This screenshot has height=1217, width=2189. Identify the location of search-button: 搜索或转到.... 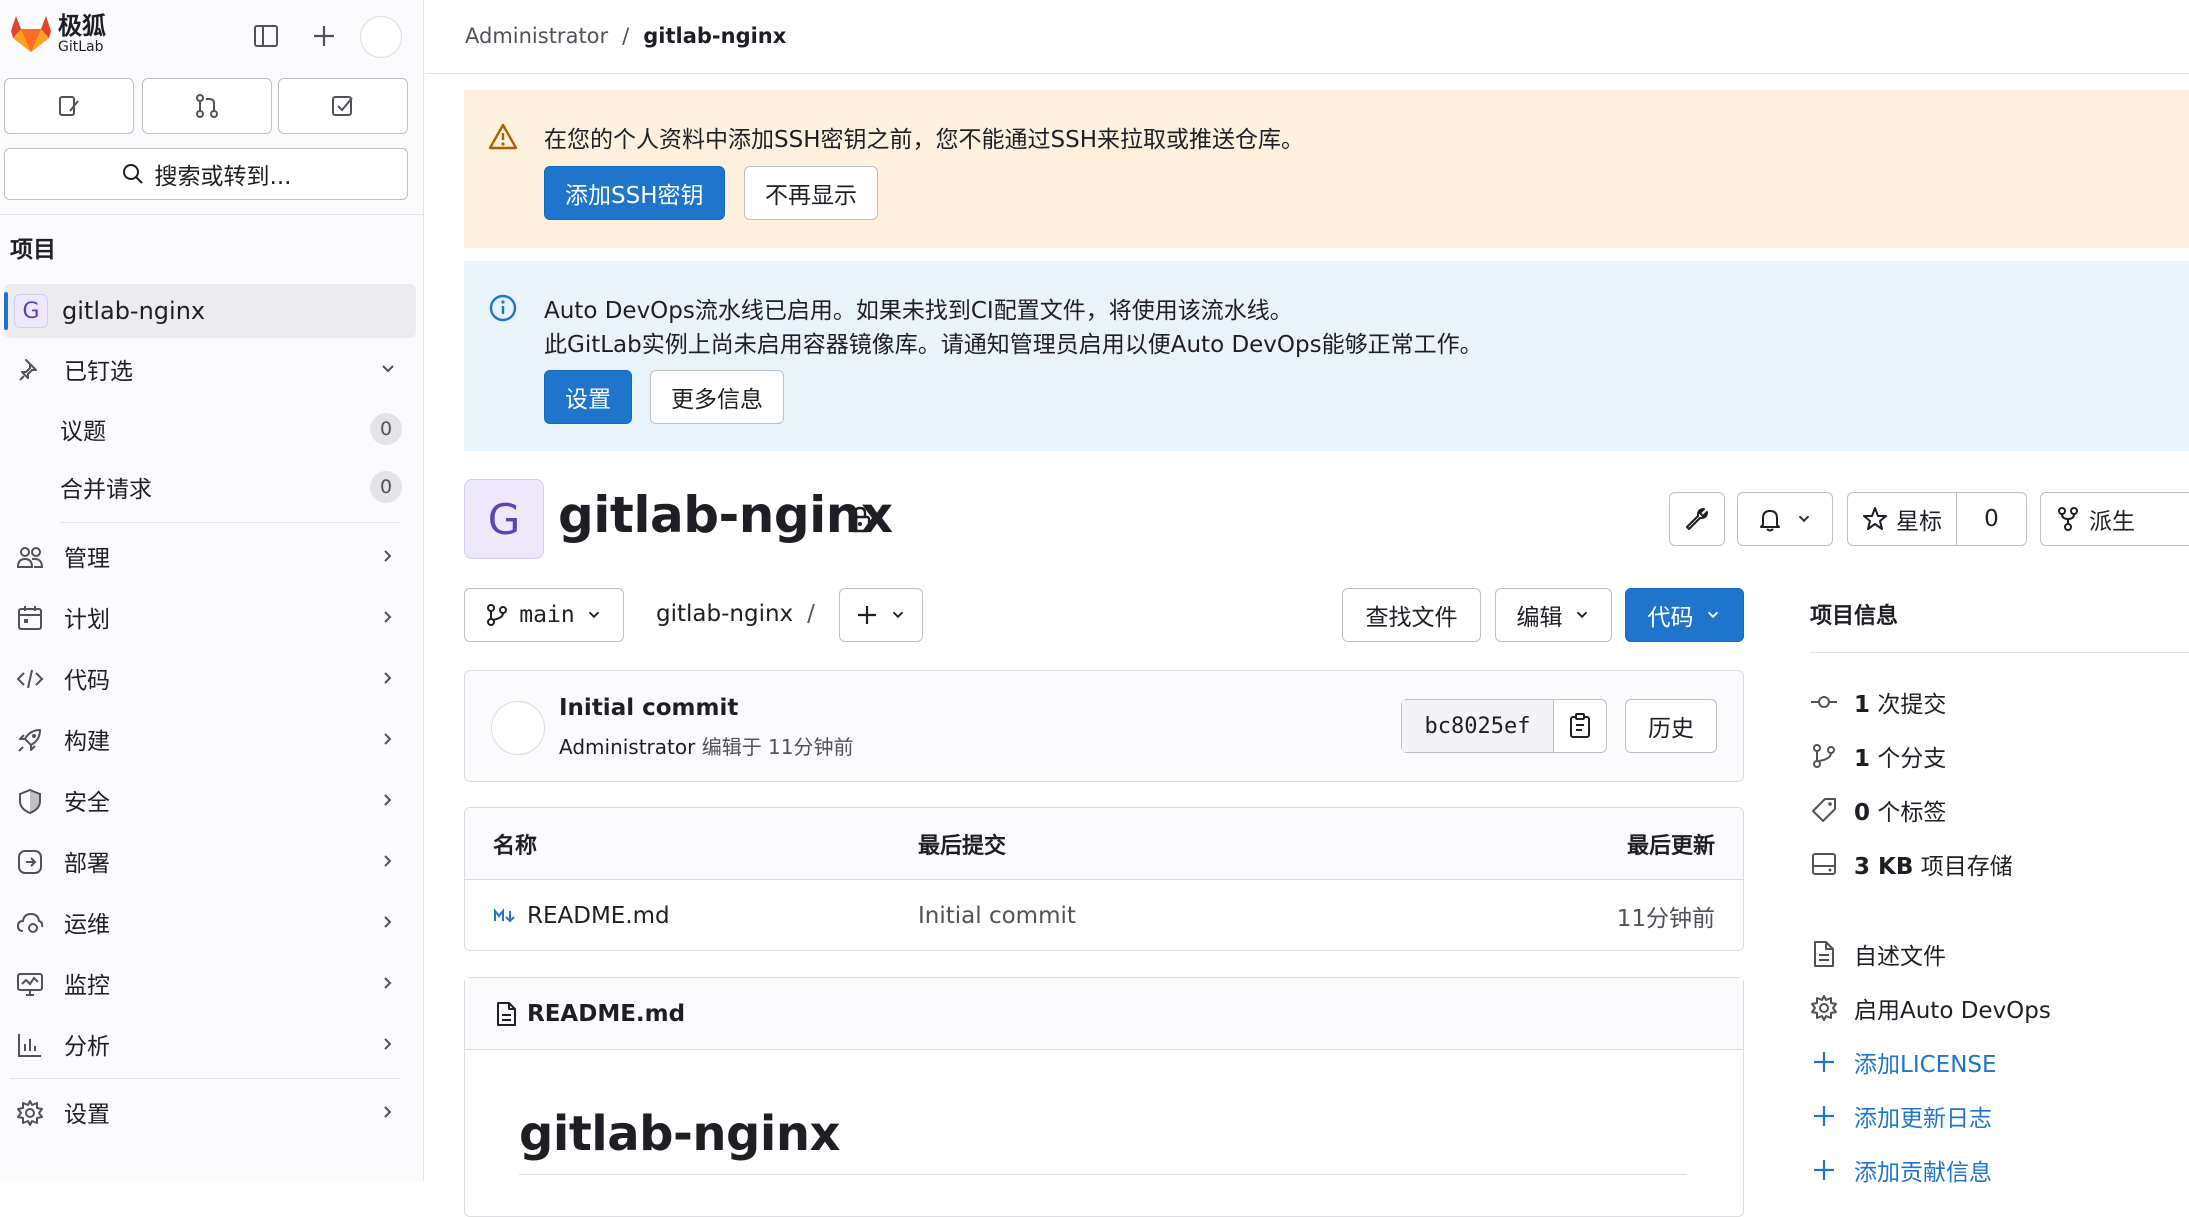
(206, 174).